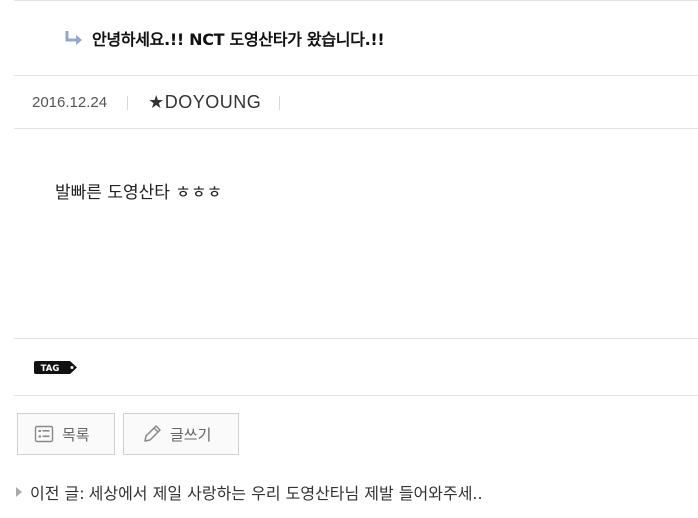 The width and height of the screenshot is (698, 518). Describe the element at coordinates (76, 434) in the screenshot. I see `list-button-label: 목록` at that location.